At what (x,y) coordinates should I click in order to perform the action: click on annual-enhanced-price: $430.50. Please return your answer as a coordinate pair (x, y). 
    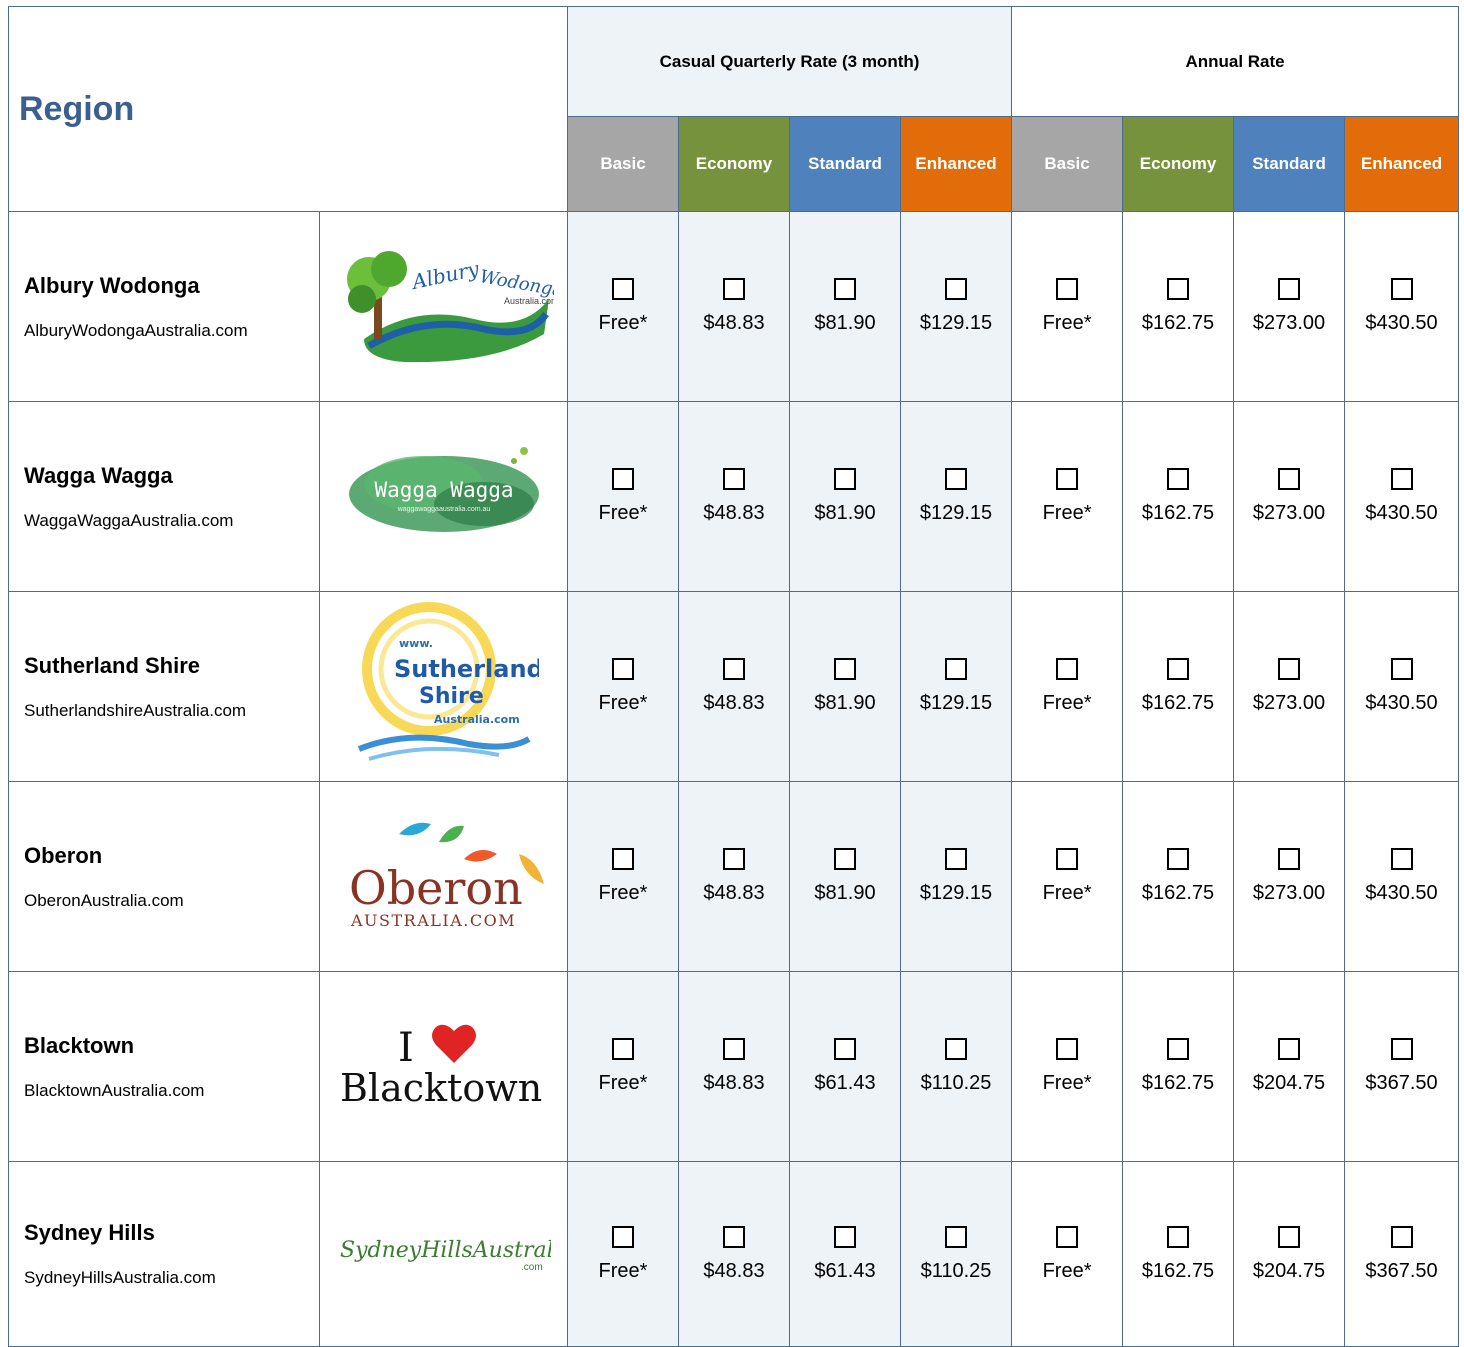
    Looking at the image, I should click on (1401, 703).